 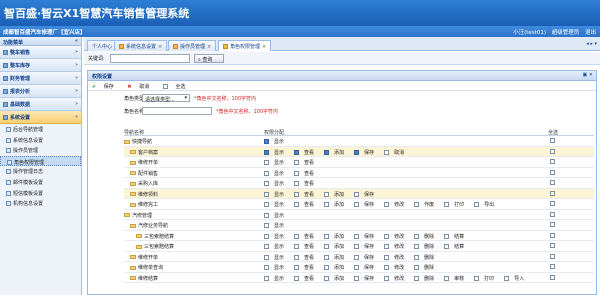 I want to click on sidebar-module-finance: 财务管理 », so click(x=40, y=78).